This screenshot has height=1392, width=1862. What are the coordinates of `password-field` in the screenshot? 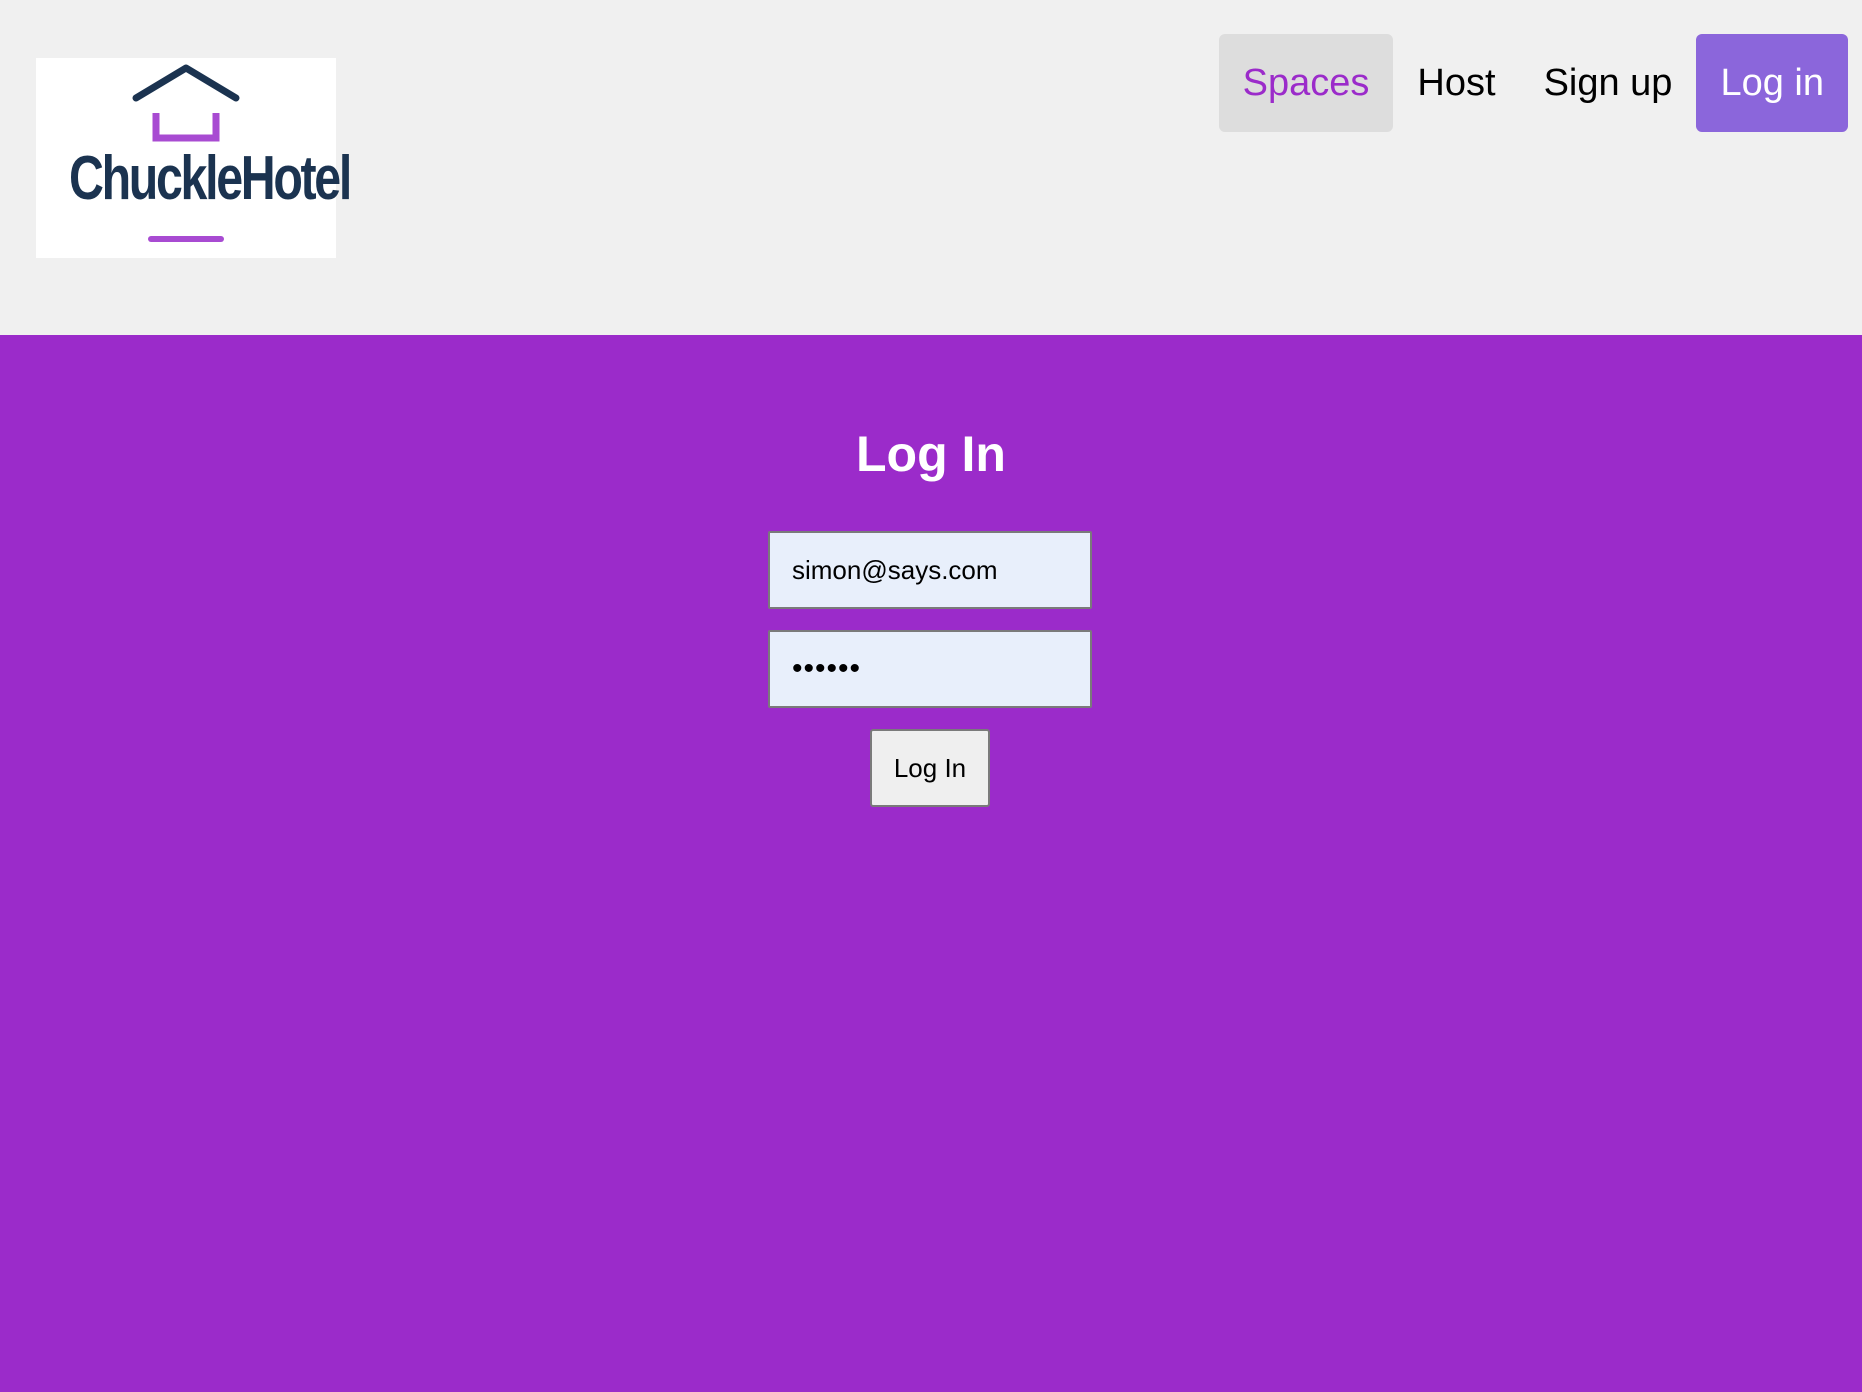 It's located at (930, 669).